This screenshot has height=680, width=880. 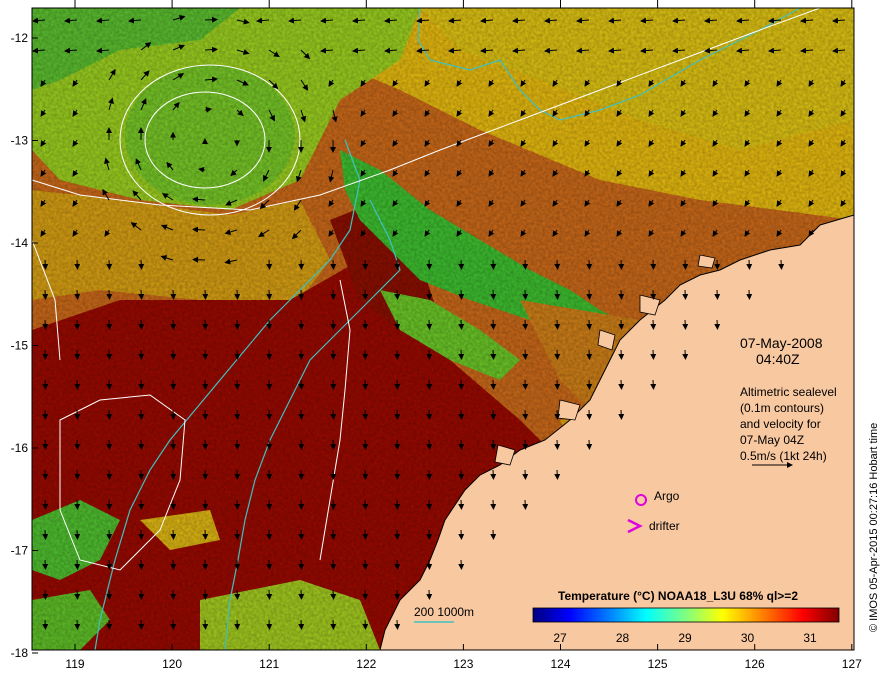 What do you see at coordinates (664, 526) in the screenshot?
I see `drifter-label: drifter` at bounding box center [664, 526].